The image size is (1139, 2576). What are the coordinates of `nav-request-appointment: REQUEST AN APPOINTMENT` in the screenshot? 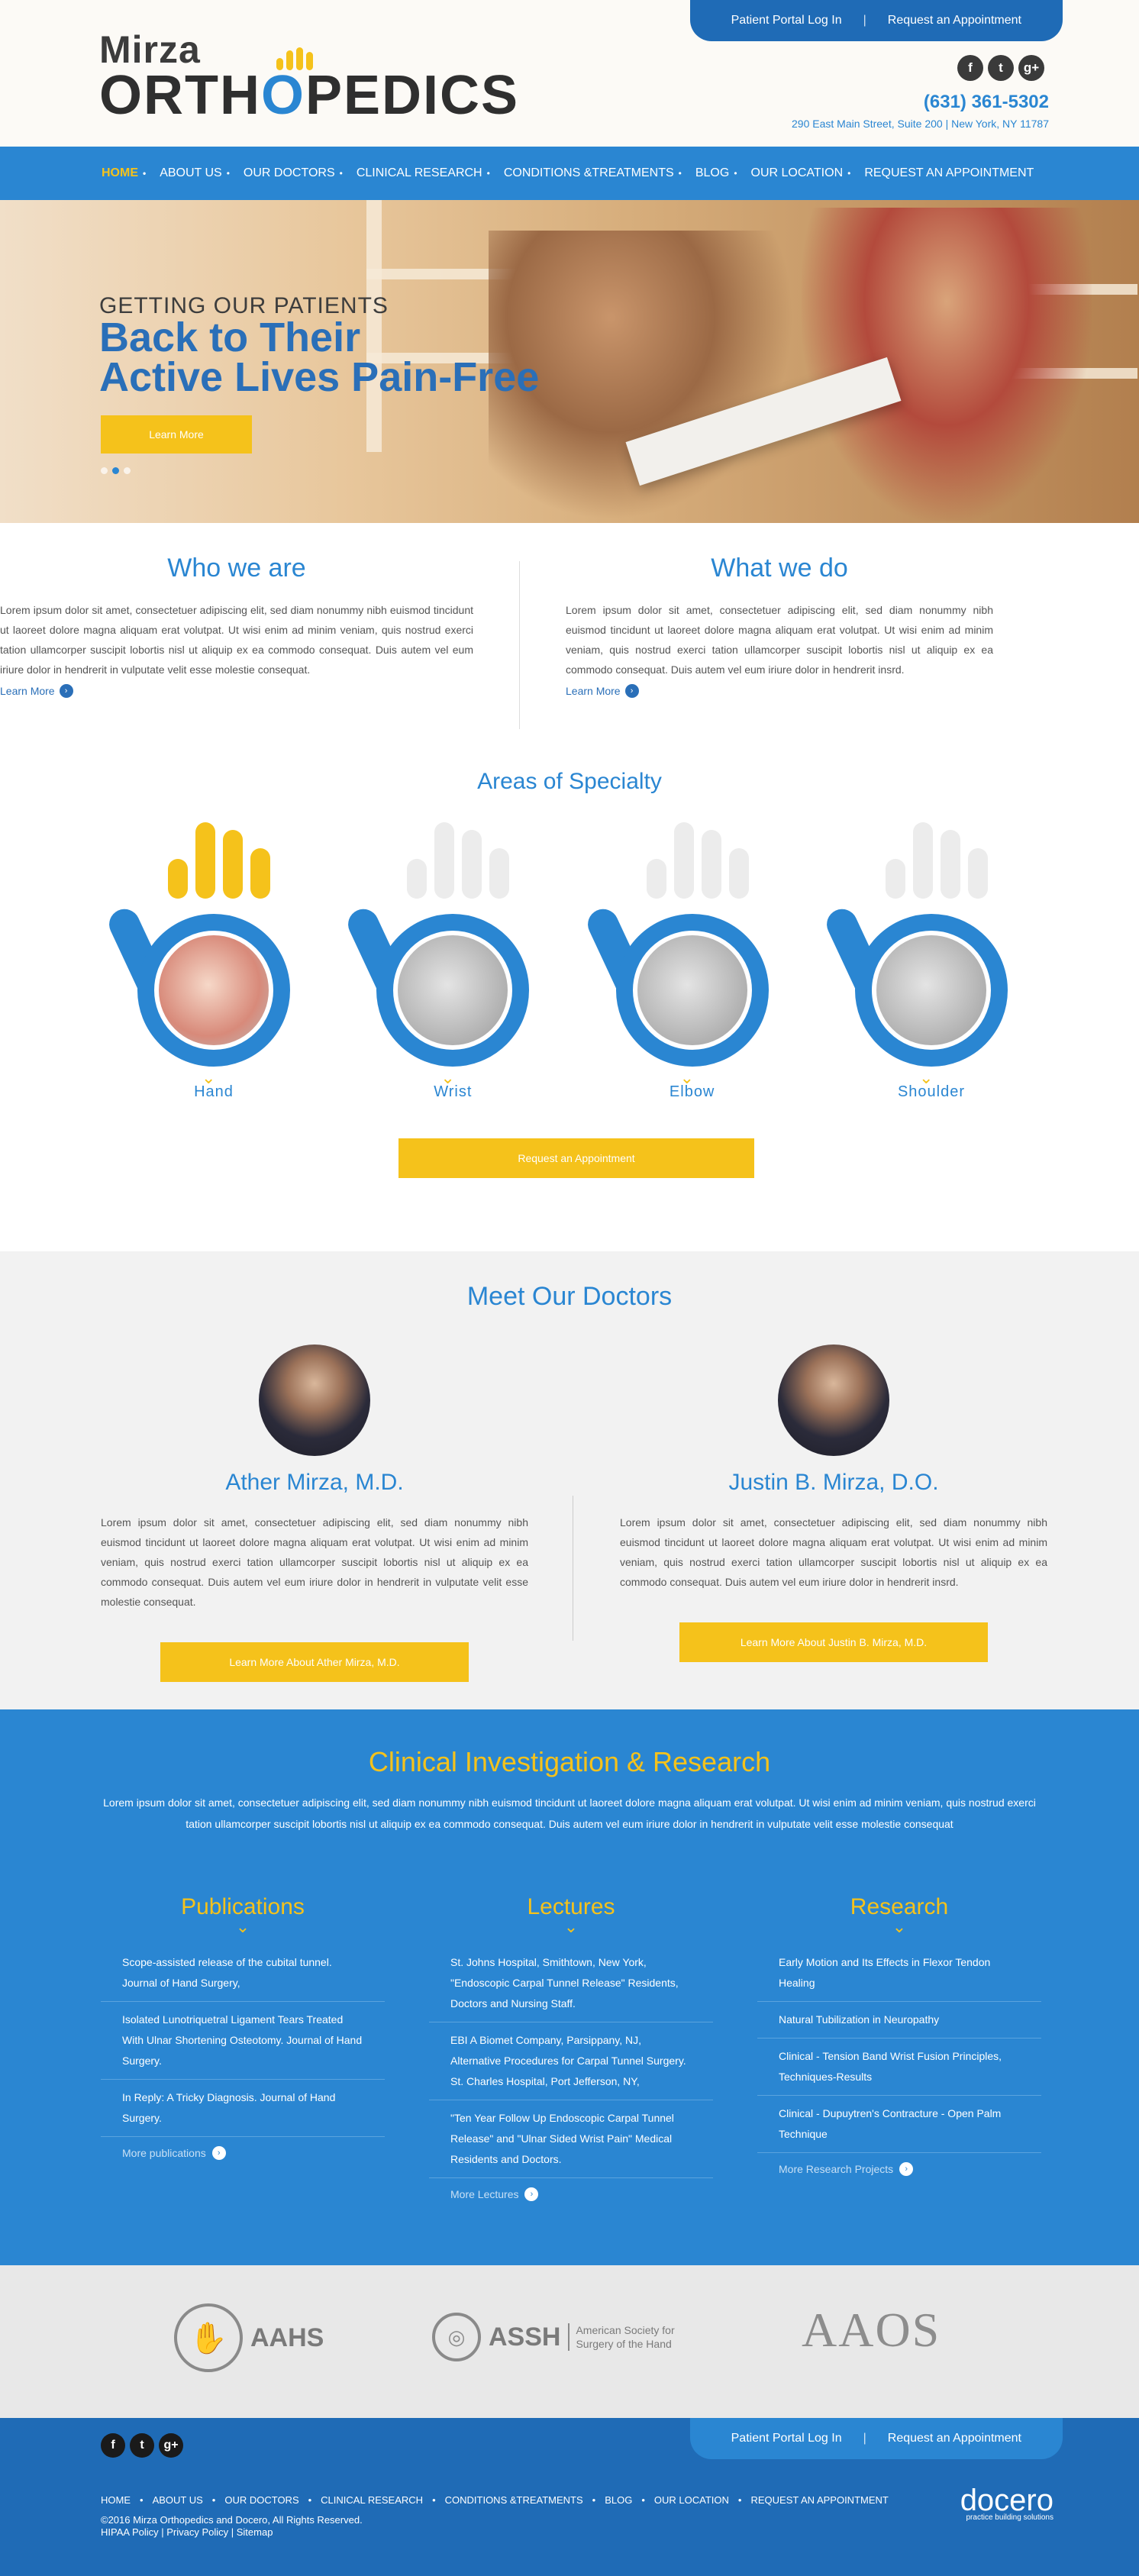 It's located at (949, 173).